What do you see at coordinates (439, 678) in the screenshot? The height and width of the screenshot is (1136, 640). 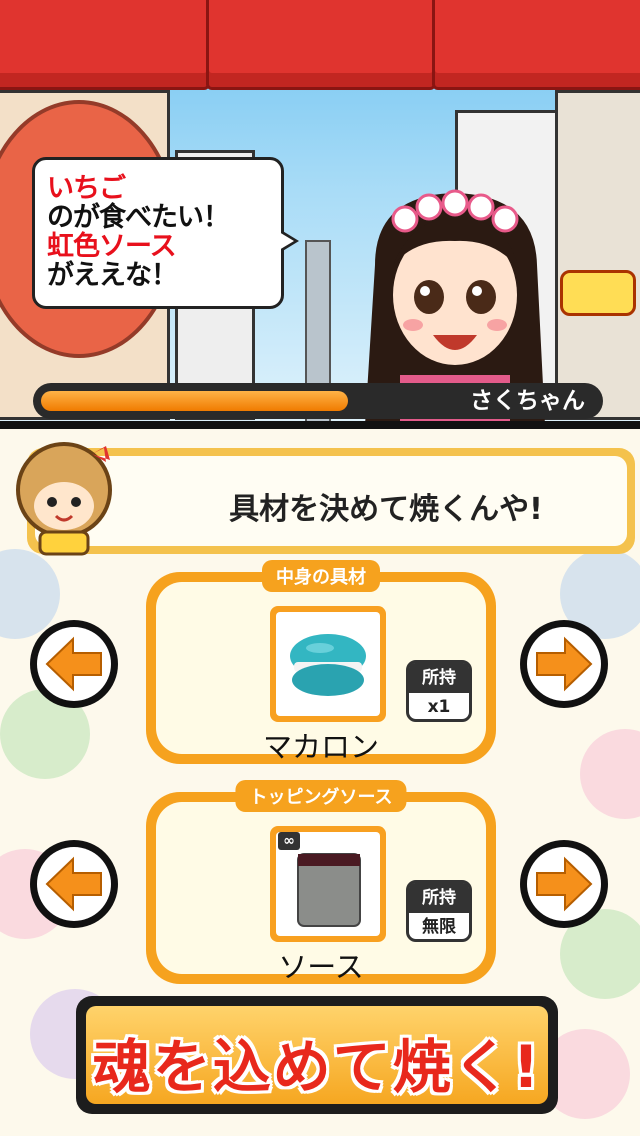 I see `filling-owned-label: 所持` at bounding box center [439, 678].